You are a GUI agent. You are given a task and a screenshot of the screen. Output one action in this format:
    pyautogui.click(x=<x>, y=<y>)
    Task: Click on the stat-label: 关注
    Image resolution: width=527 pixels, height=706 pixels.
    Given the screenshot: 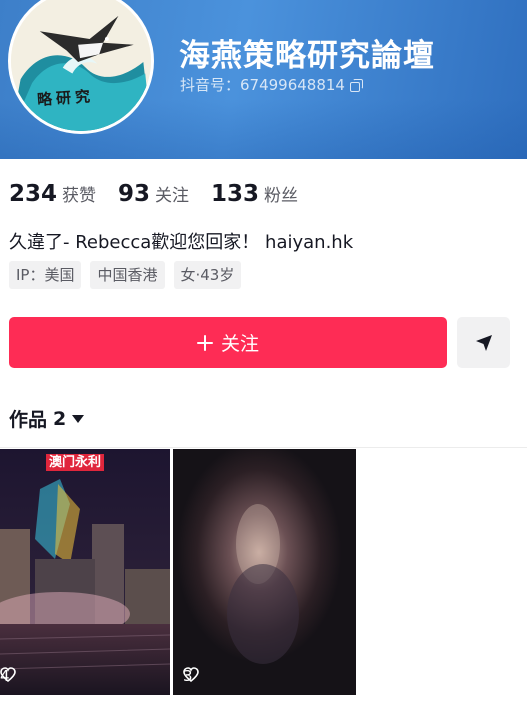 What is the action you would take?
    pyautogui.click(x=172, y=196)
    